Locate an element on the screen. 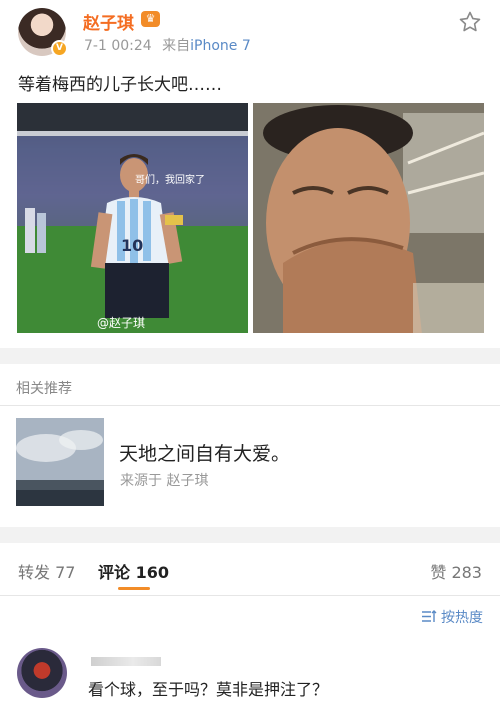 This screenshot has height=713, width=500. source-prefix: 来自 is located at coordinates (176, 46).